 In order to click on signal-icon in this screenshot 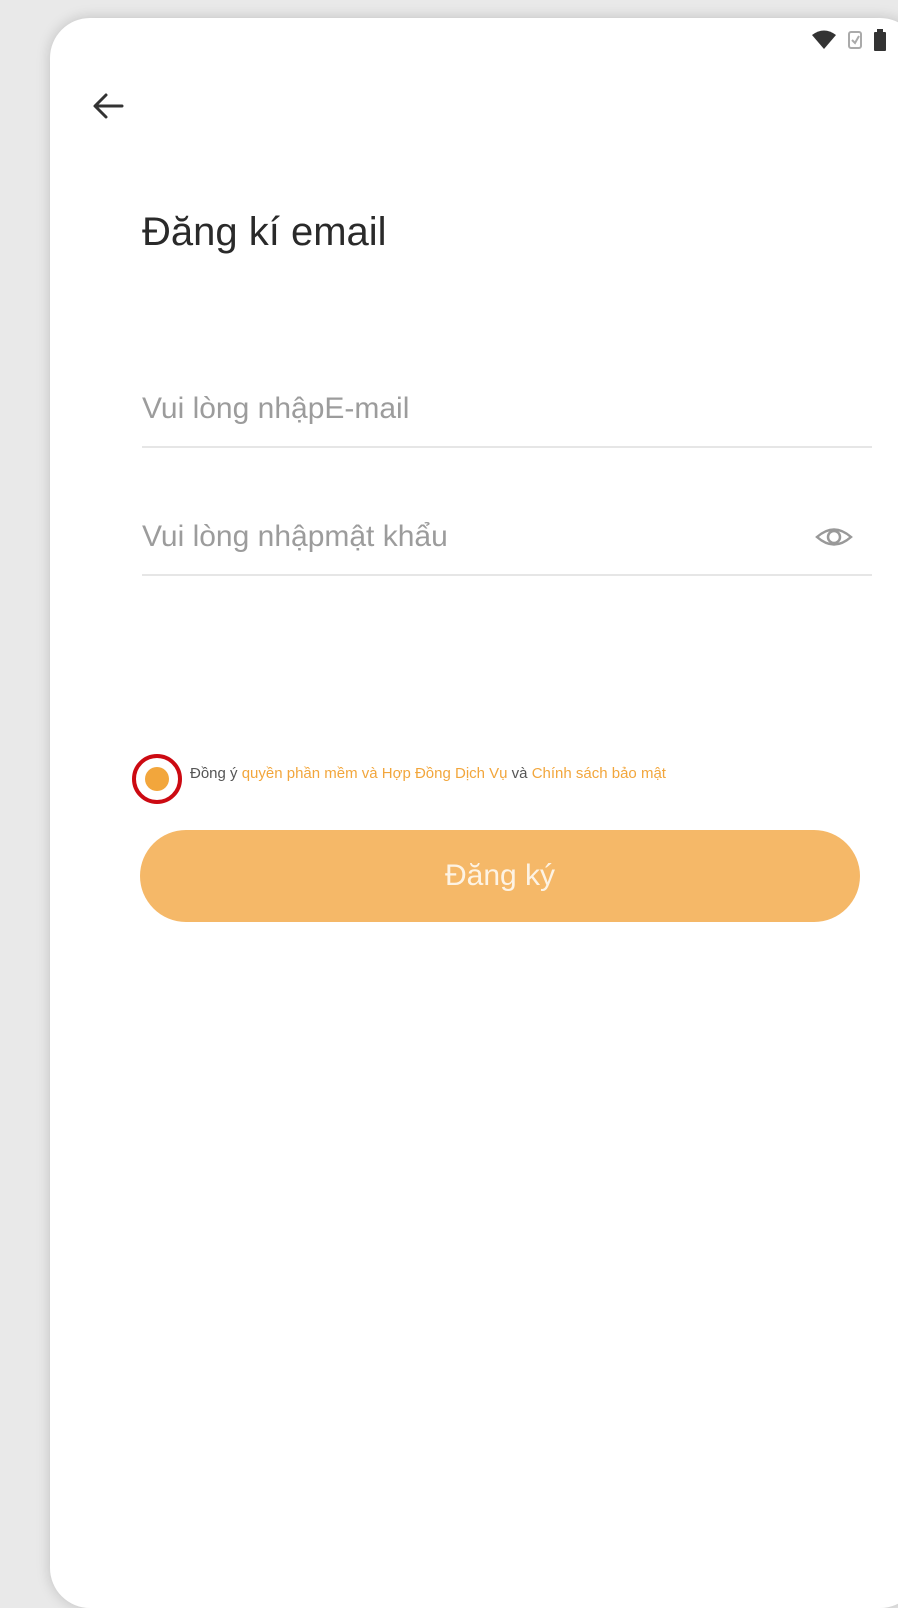, I will do `click(855, 40)`.